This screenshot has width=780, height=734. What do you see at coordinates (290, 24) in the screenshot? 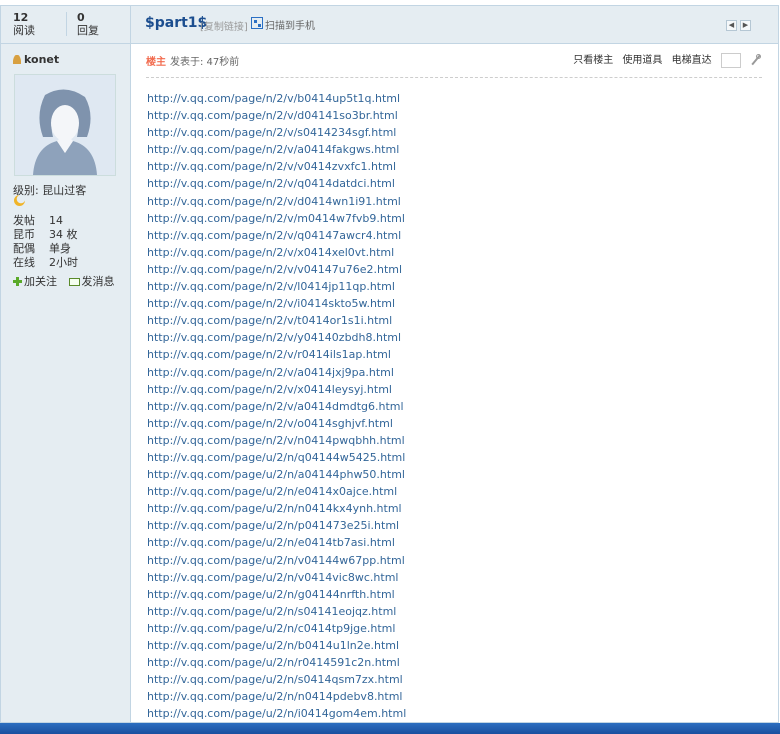
I see `scan-to-phone-link: 扫描到手机` at bounding box center [290, 24].